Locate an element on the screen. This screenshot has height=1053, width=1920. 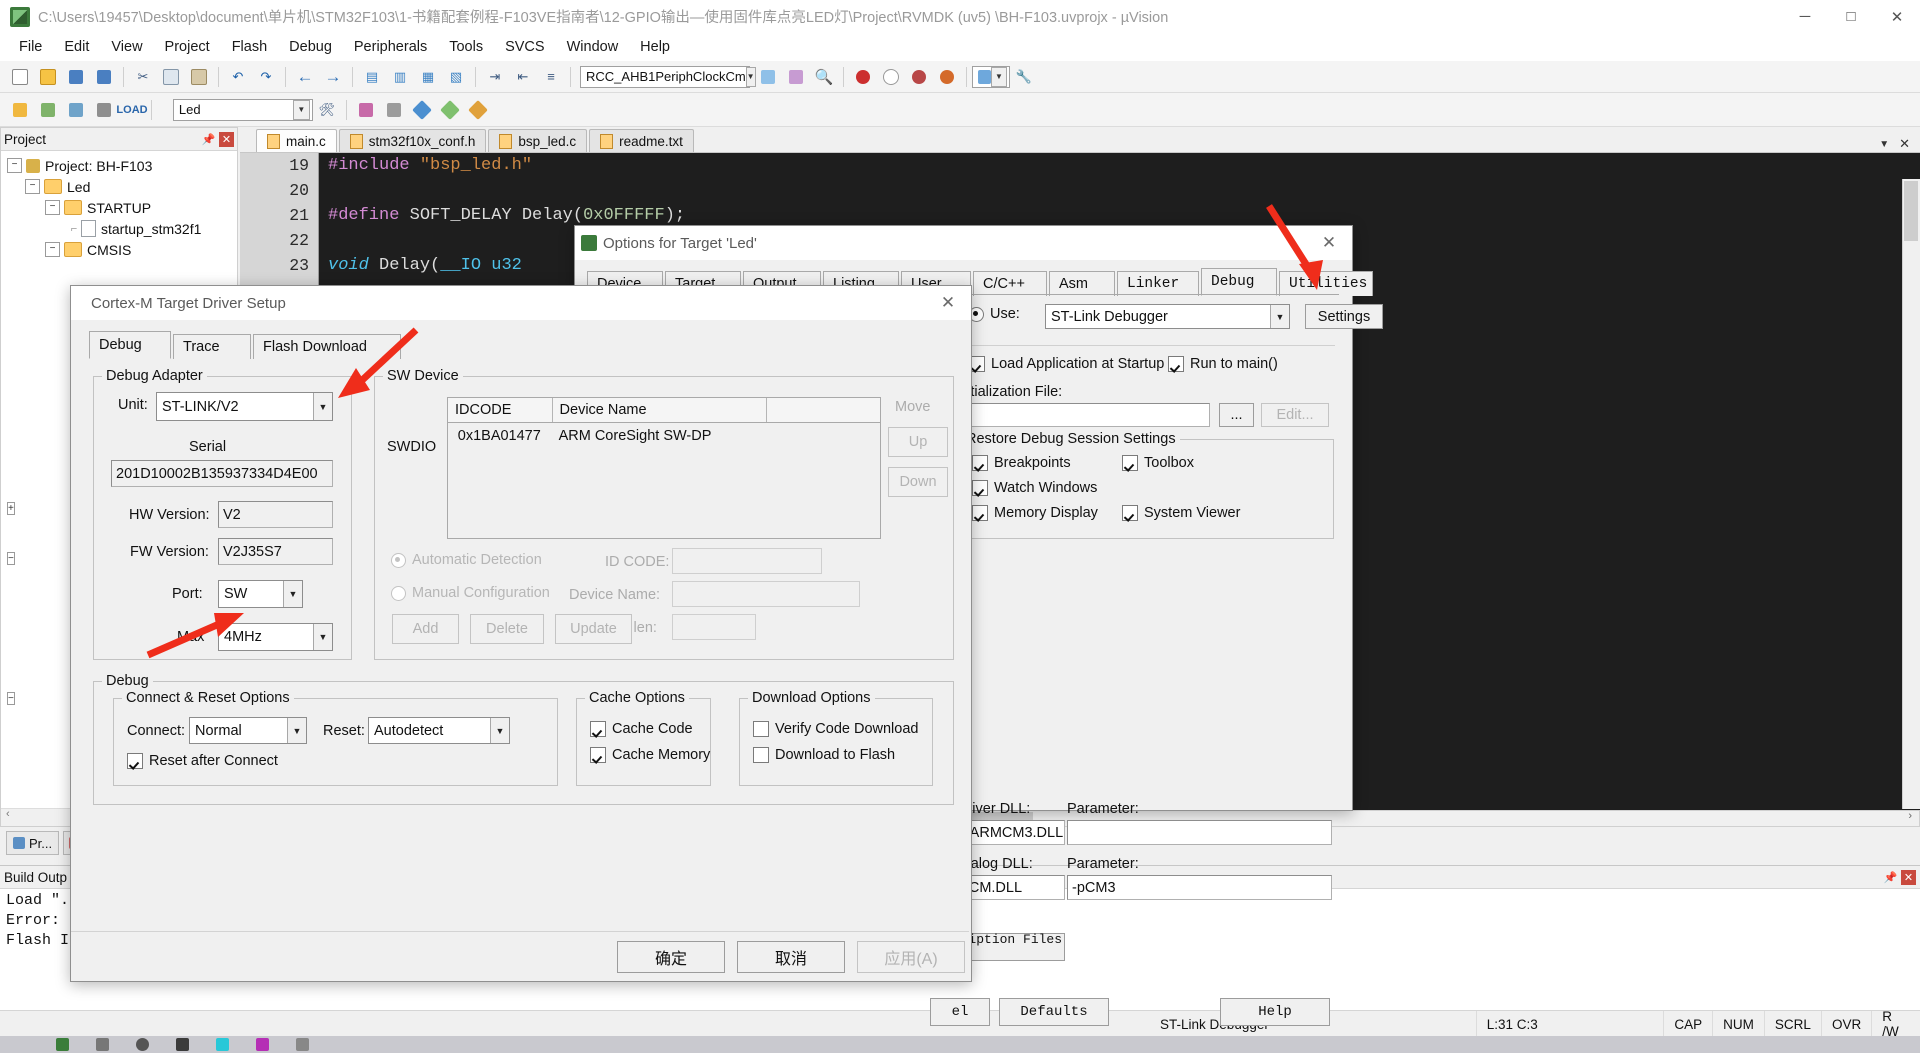
configure-icon: 🔧 is located at coordinates (1024, 77).